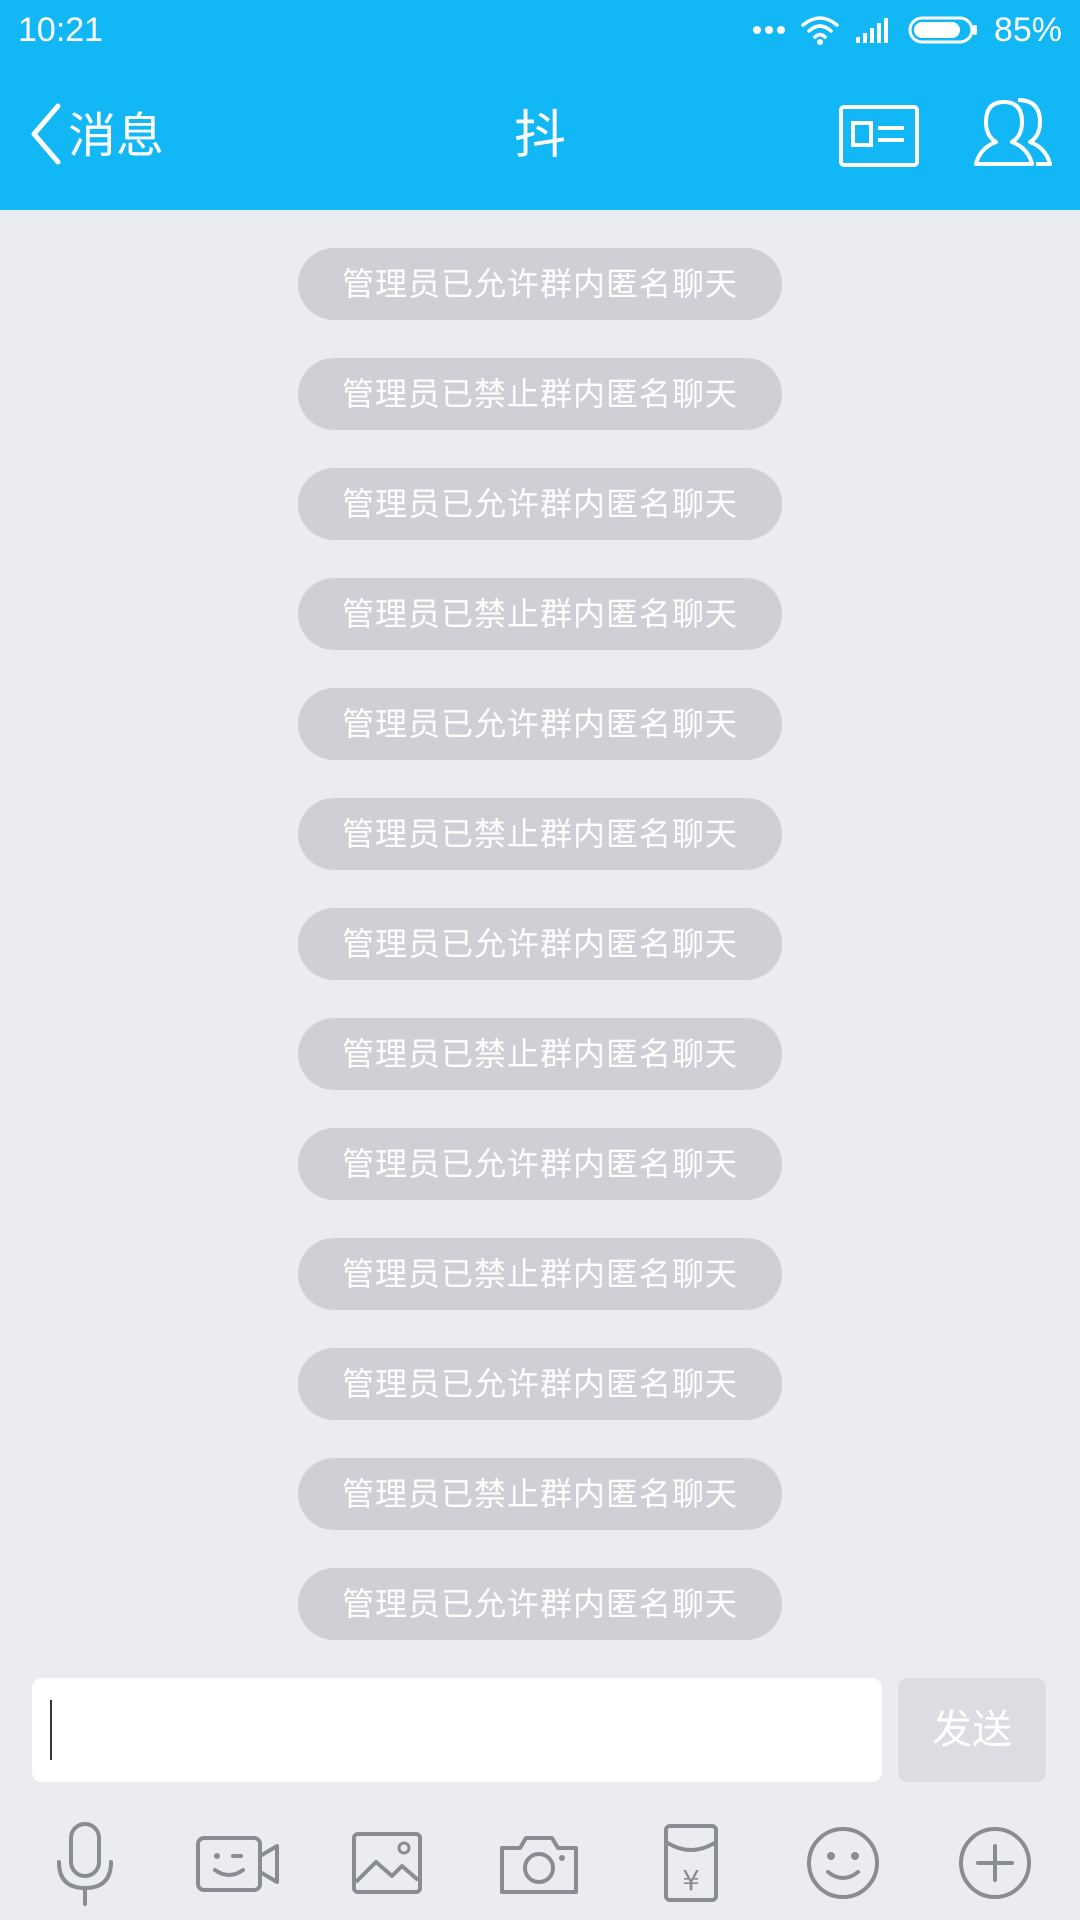 This screenshot has width=1080, height=1920. I want to click on plus-icon, so click(995, 1863).